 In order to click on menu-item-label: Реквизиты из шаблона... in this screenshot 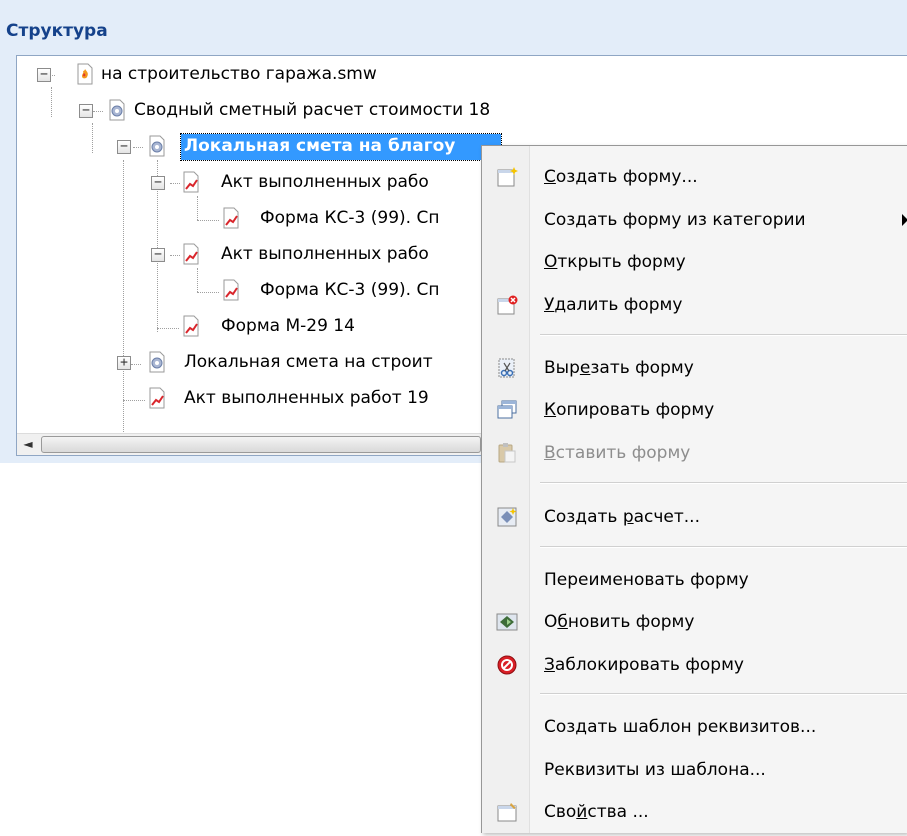, I will do `click(655, 770)`.